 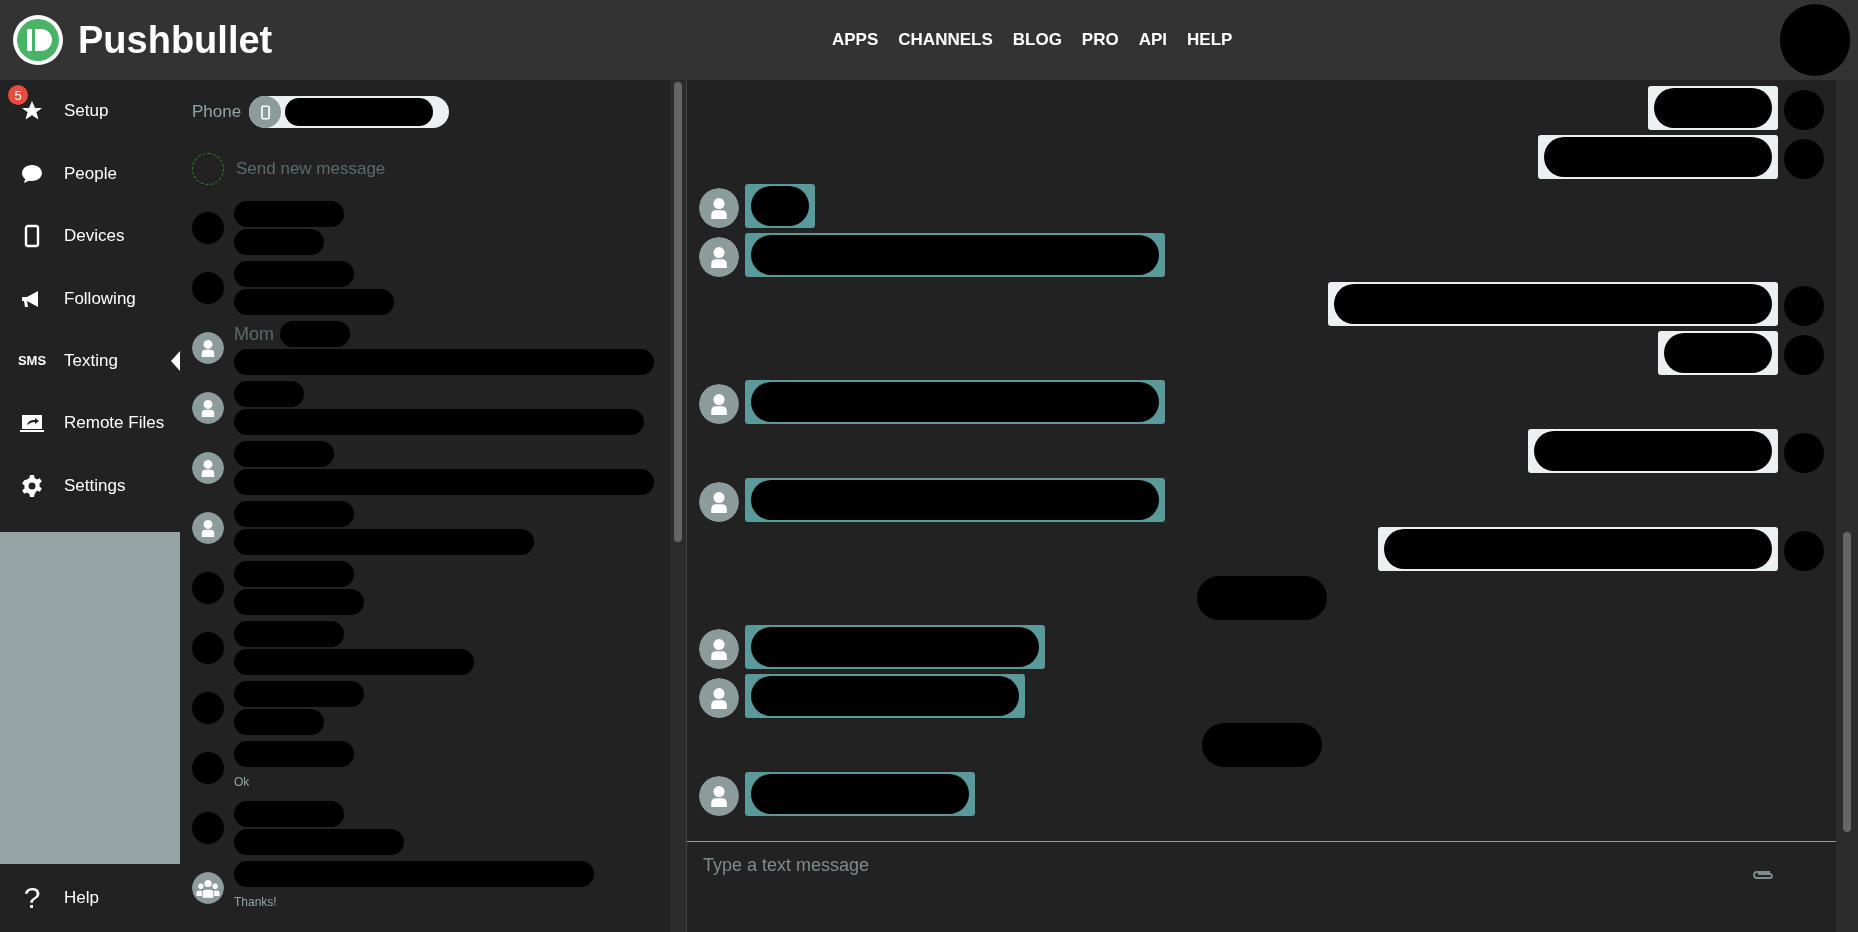 What do you see at coordinates (254, 334) in the screenshot?
I see `contact-name: Mom` at bounding box center [254, 334].